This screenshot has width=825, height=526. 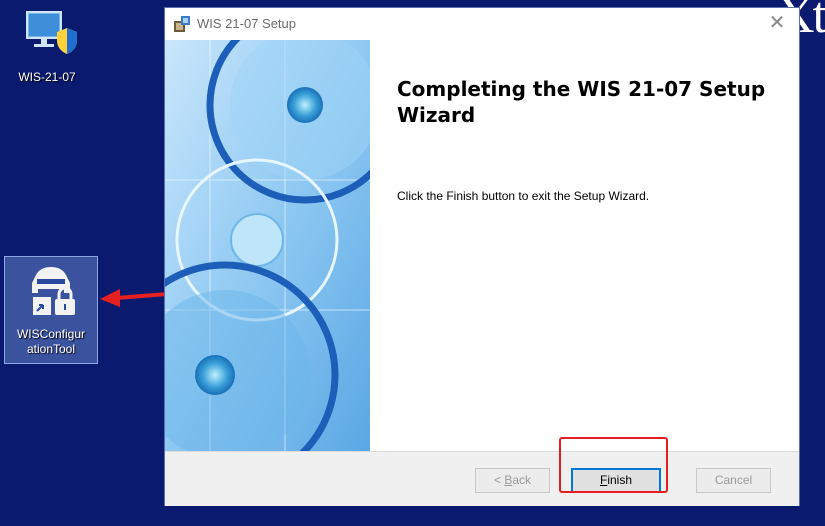 What do you see at coordinates (51, 334) in the screenshot?
I see `desktop-icon-label-line1: WISConfigur` at bounding box center [51, 334].